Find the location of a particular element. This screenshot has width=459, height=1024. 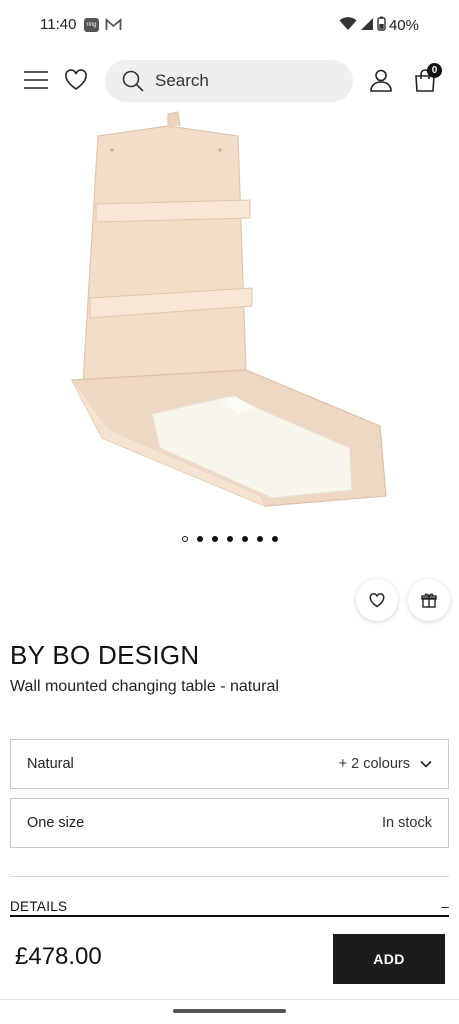

battery-icon is located at coordinates (381, 25).